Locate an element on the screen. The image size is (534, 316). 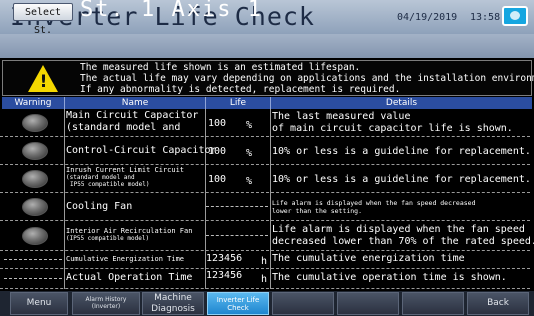
monitor-icon is located at coordinates (515, 16).